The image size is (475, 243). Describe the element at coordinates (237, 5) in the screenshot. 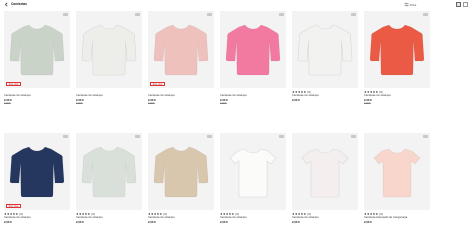

I see `top-bar: Camisetas Filtra` at that location.